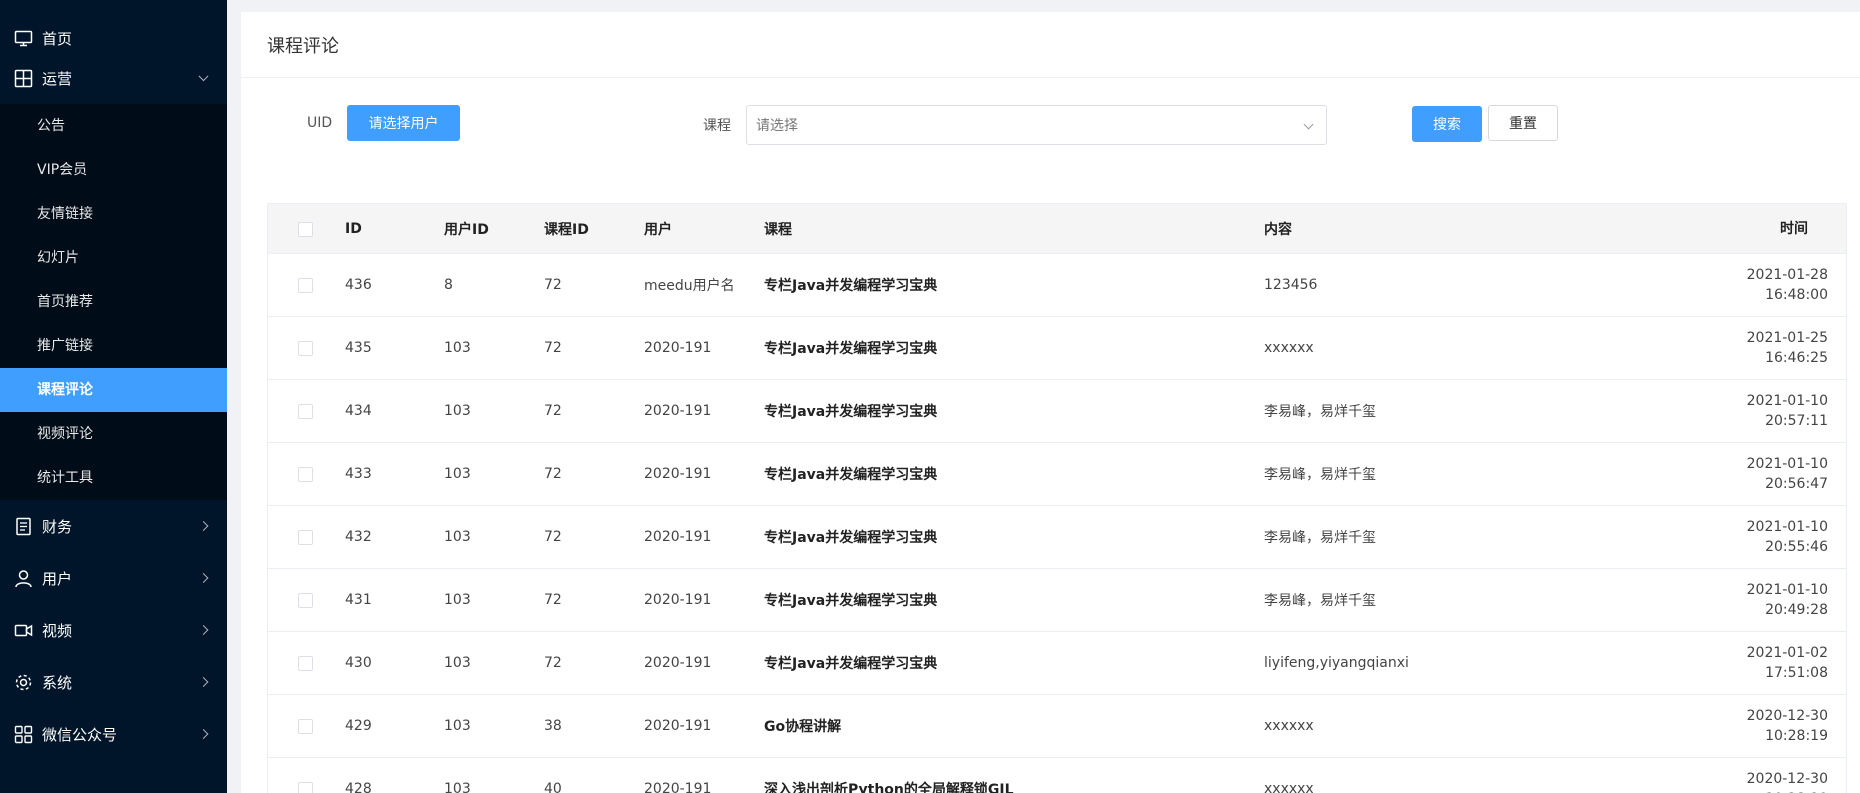  I want to click on sidebar-item-friend-links: 友情链接, so click(113, 214).